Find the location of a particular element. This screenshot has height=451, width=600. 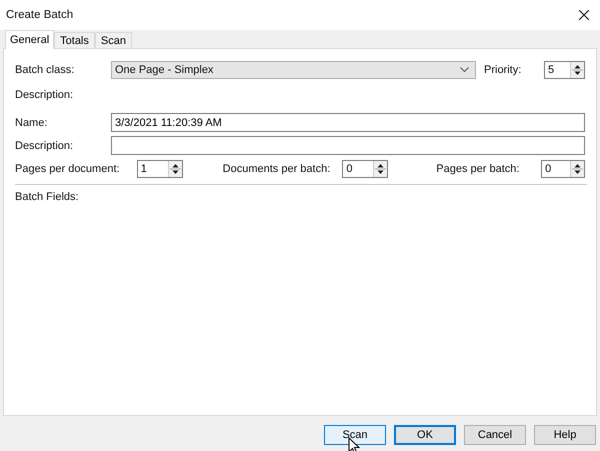

dialog-button: Scan is located at coordinates (355, 435).